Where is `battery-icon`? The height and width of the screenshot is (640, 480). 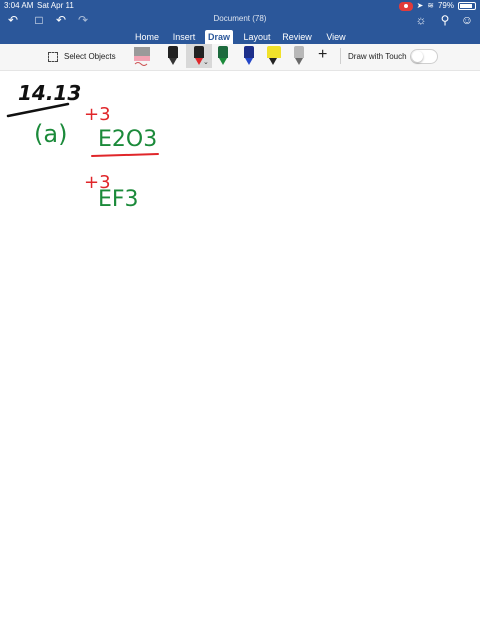
battery-icon is located at coordinates (467, 6).